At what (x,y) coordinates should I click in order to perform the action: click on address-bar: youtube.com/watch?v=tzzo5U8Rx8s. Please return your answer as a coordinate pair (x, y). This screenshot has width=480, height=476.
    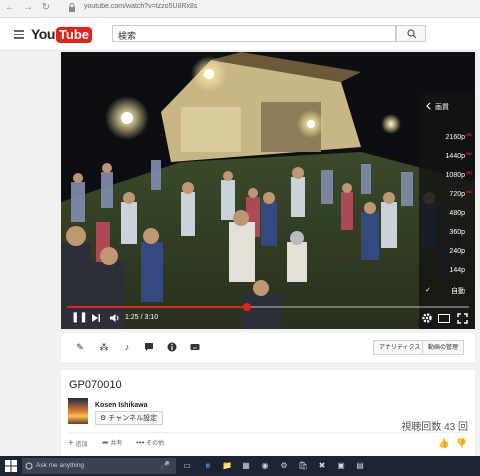
    Looking at the image, I should click on (140, 6).